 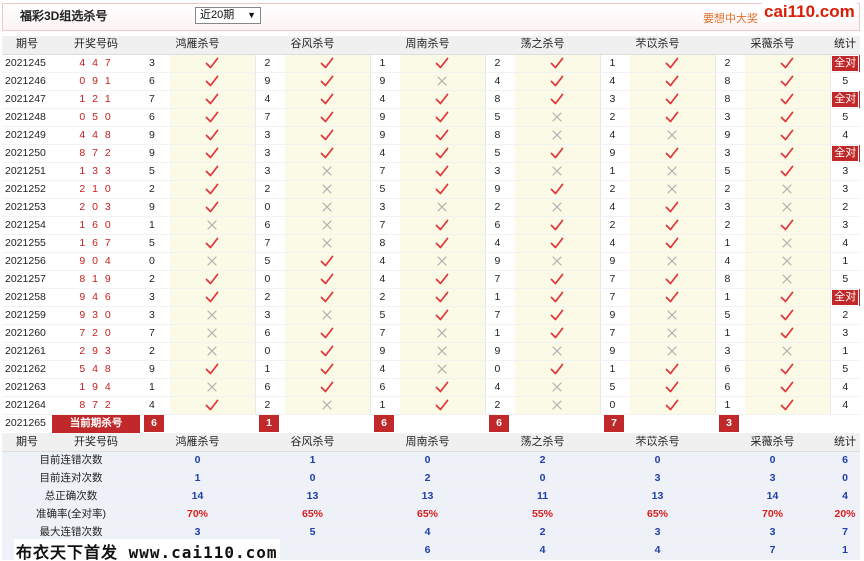 I want to click on summary-value: 0, so click(x=657, y=460).